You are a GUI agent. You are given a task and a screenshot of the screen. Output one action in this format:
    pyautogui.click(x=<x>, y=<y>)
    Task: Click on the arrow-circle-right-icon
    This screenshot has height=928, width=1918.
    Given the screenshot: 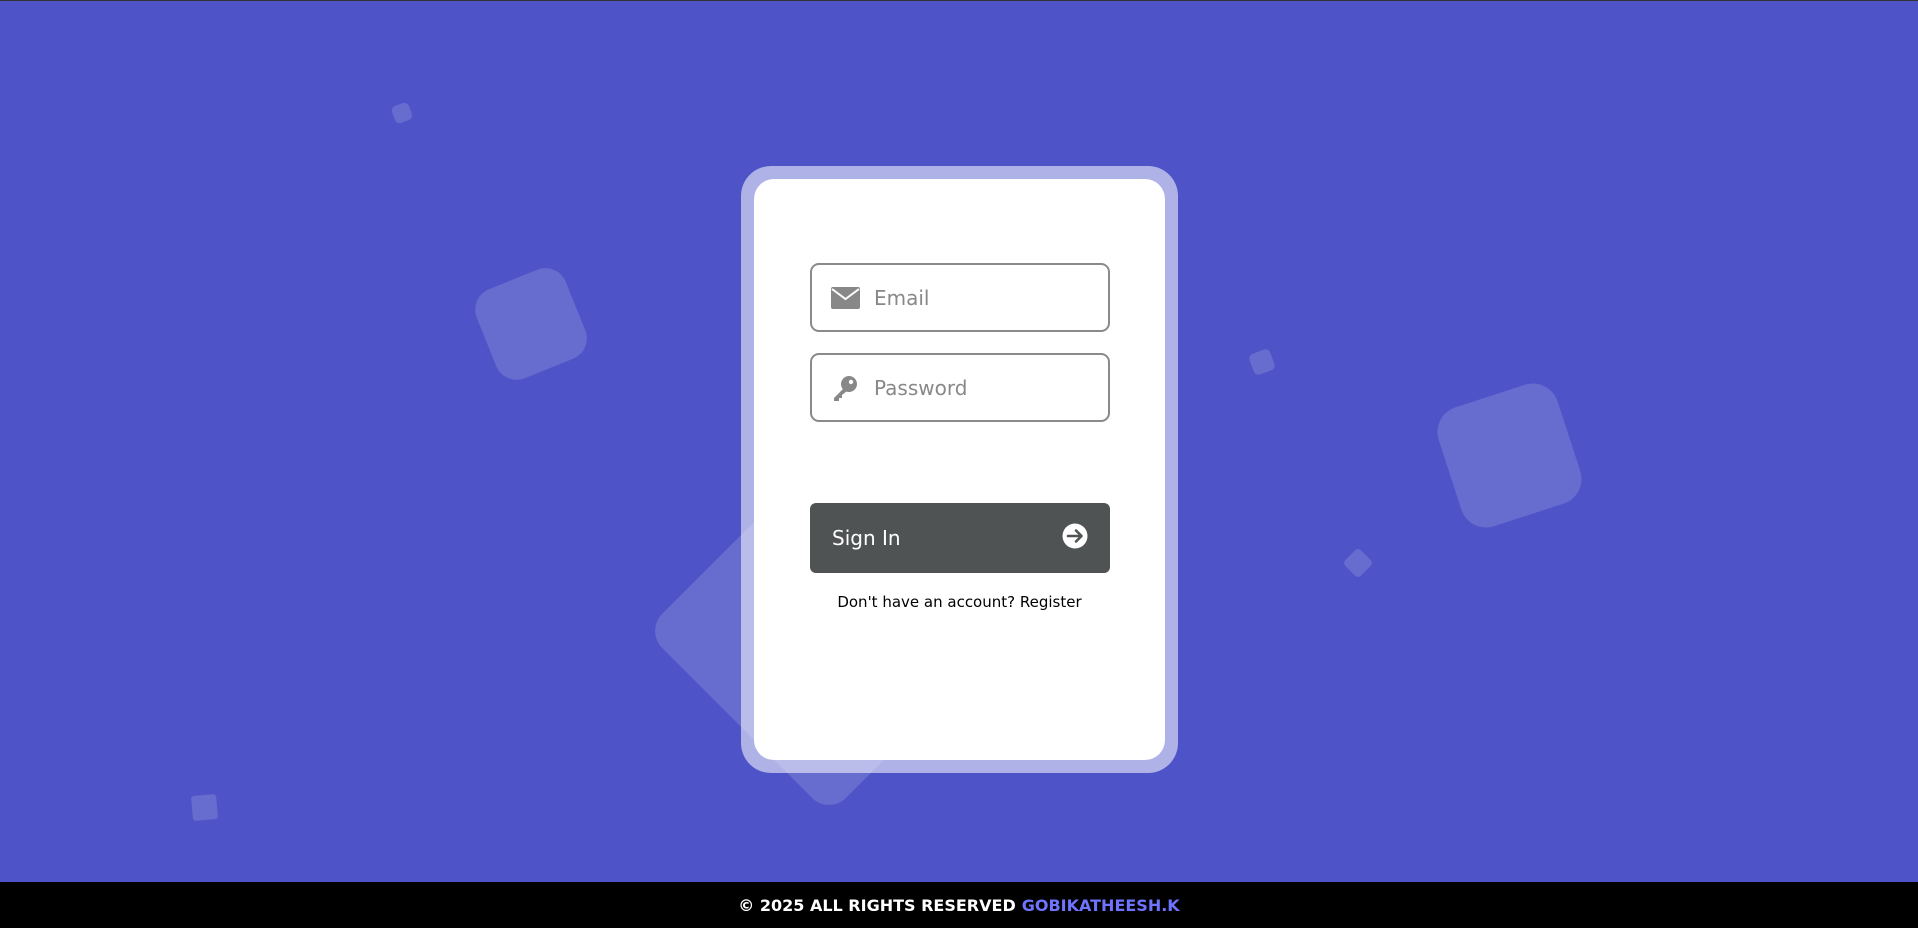 What is the action you would take?
    pyautogui.click(x=1075, y=538)
    